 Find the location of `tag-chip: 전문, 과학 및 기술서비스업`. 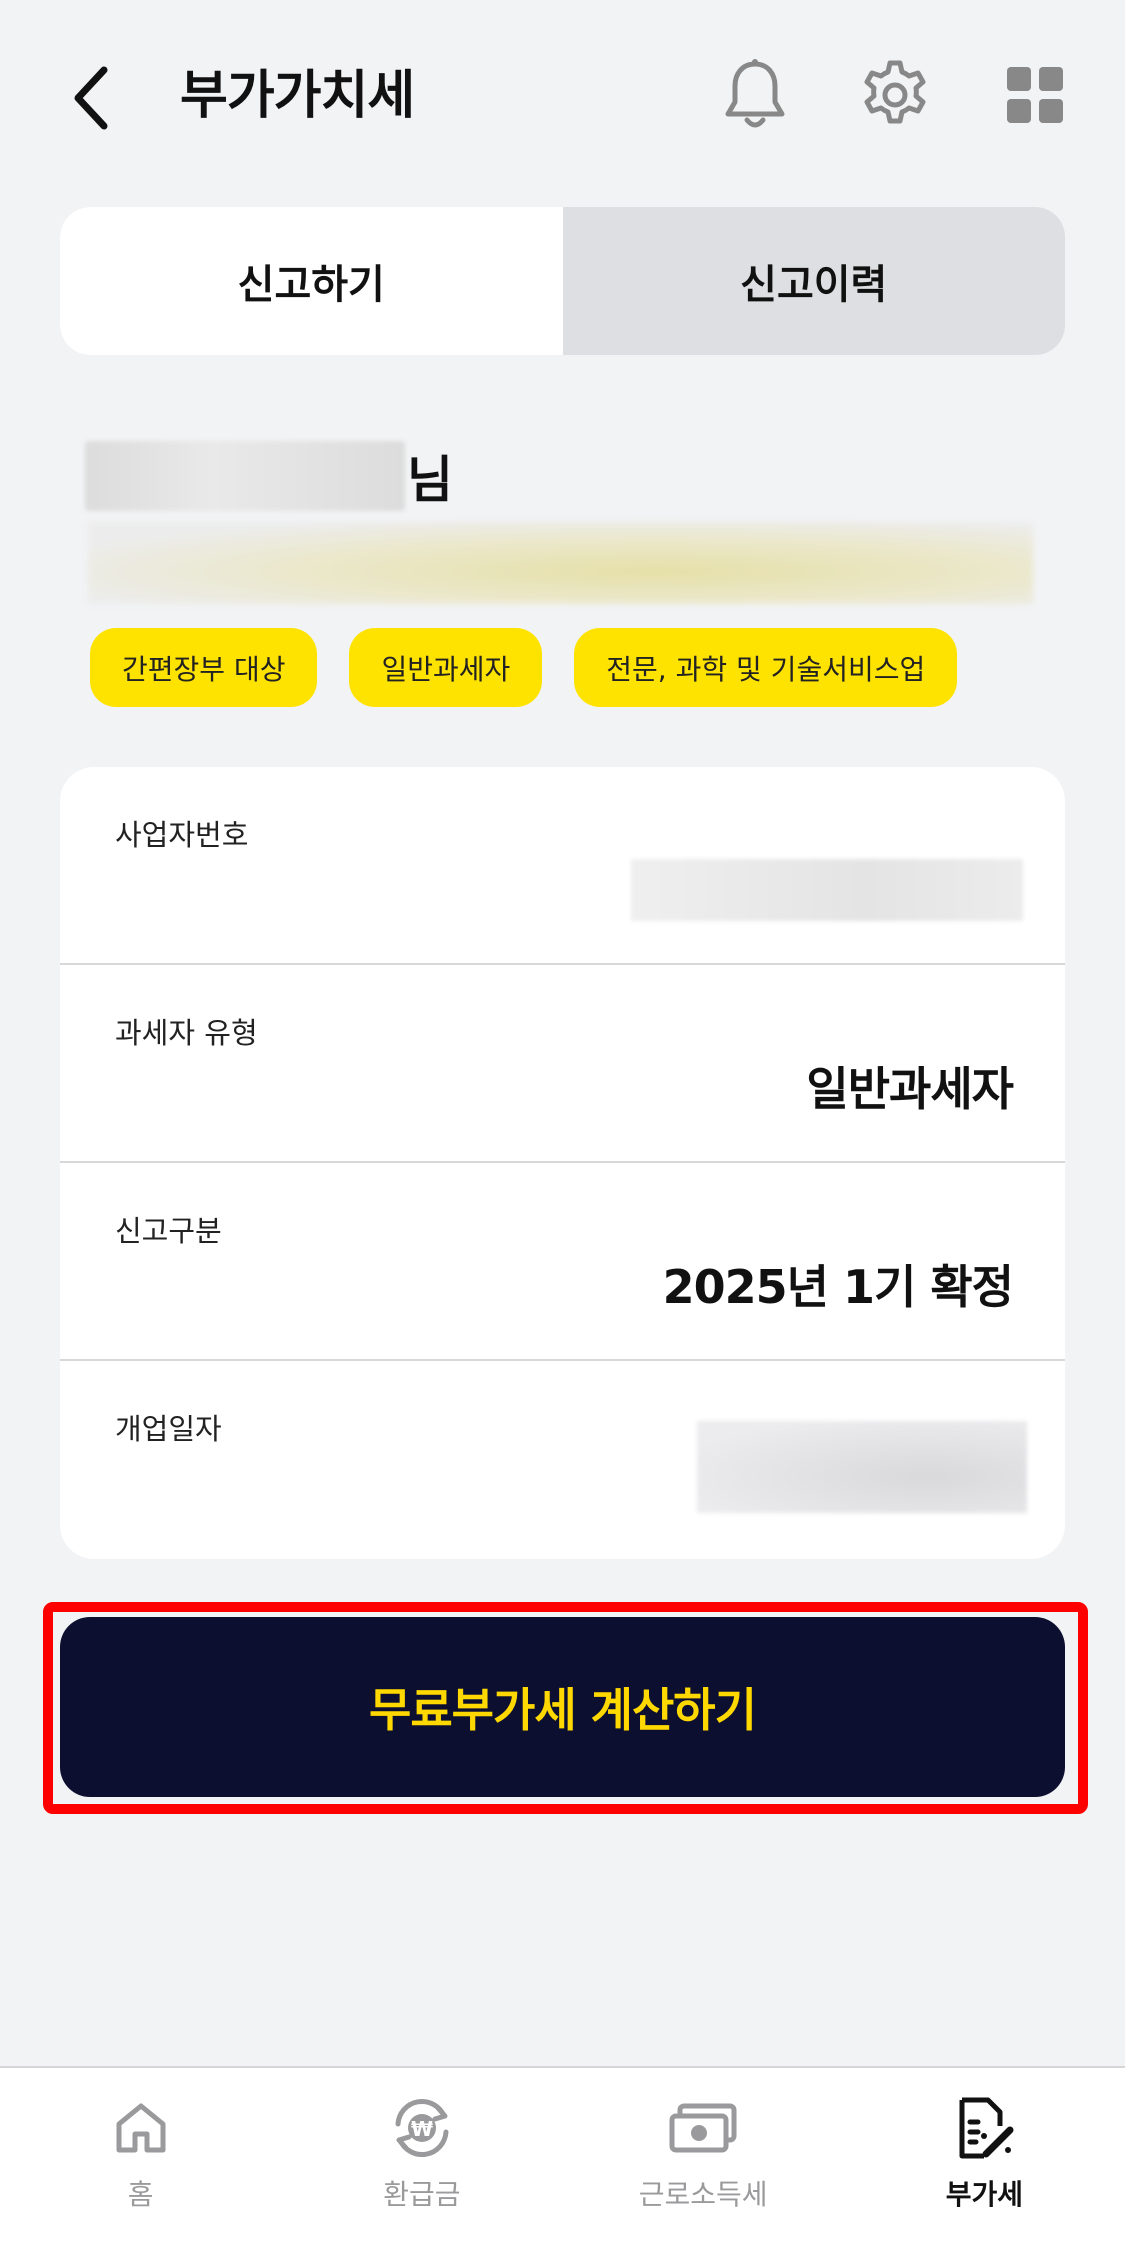

tag-chip: 전문, 과학 및 기술서비스업 is located at coordinates (766, 667).